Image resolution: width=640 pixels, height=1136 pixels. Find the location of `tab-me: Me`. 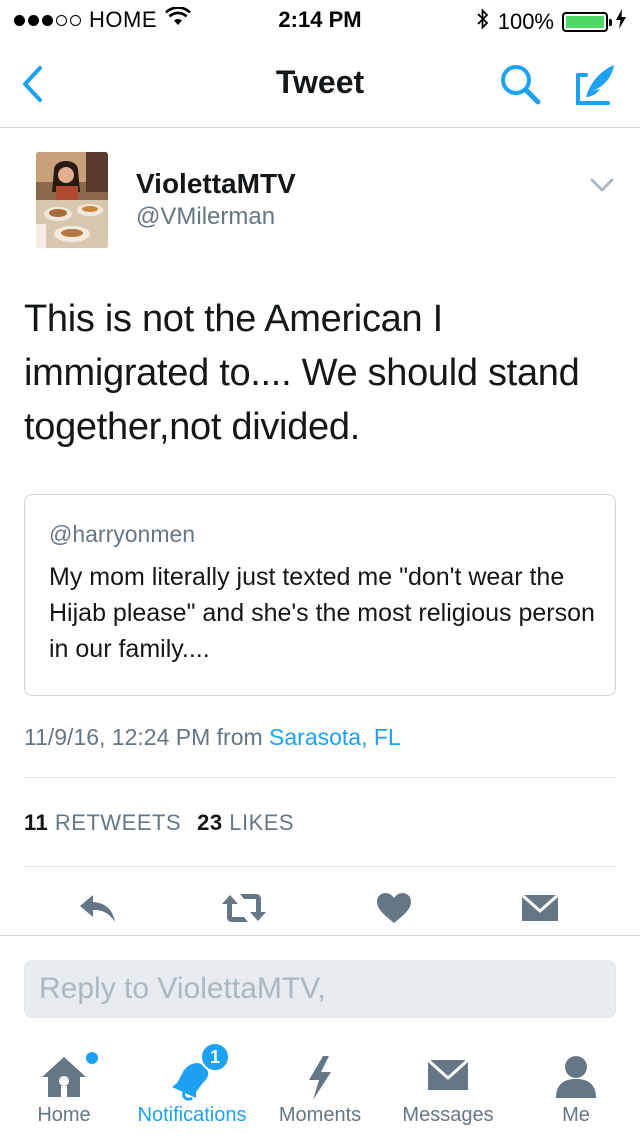

tab-me: Me is located at coordinates (576, 1088).